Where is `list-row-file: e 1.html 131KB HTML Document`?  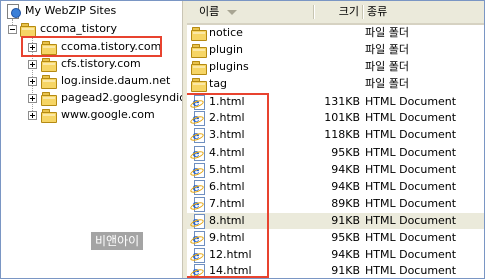
list-row-file: e 1.html 131KB HTML Document is located at coordinates (335, 102).